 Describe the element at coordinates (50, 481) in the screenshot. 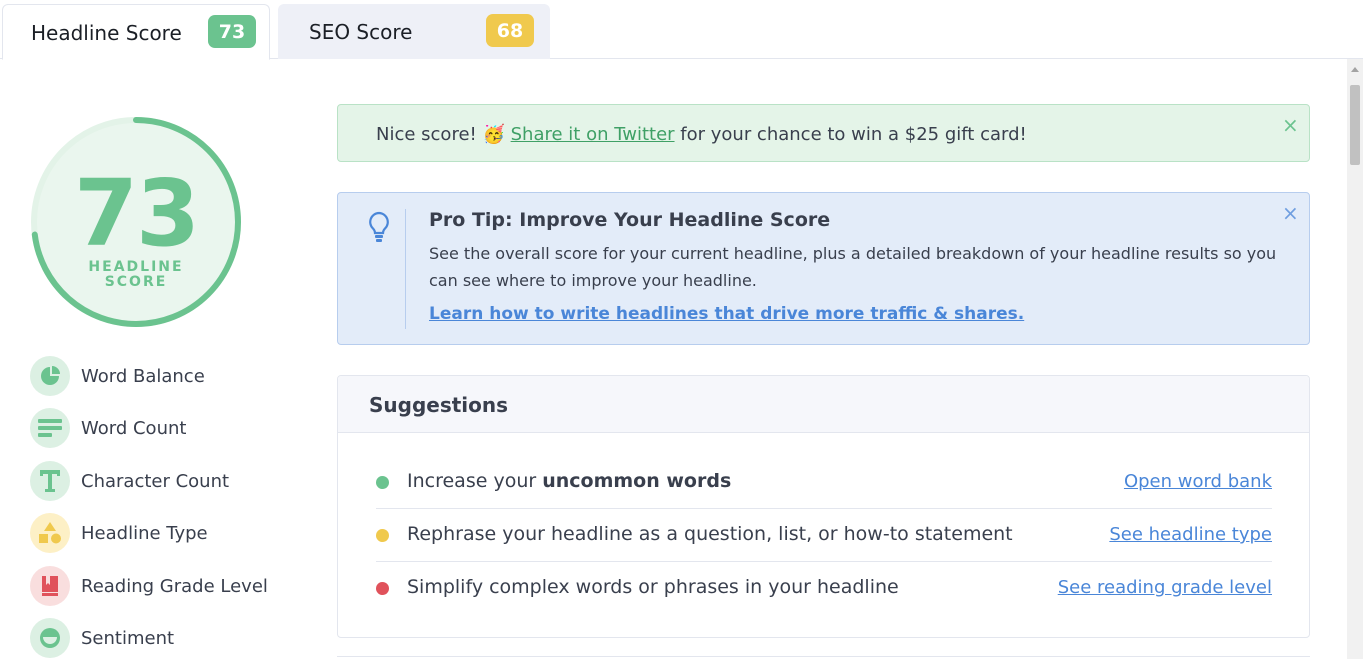

I see `letter-t-icon` at that location.